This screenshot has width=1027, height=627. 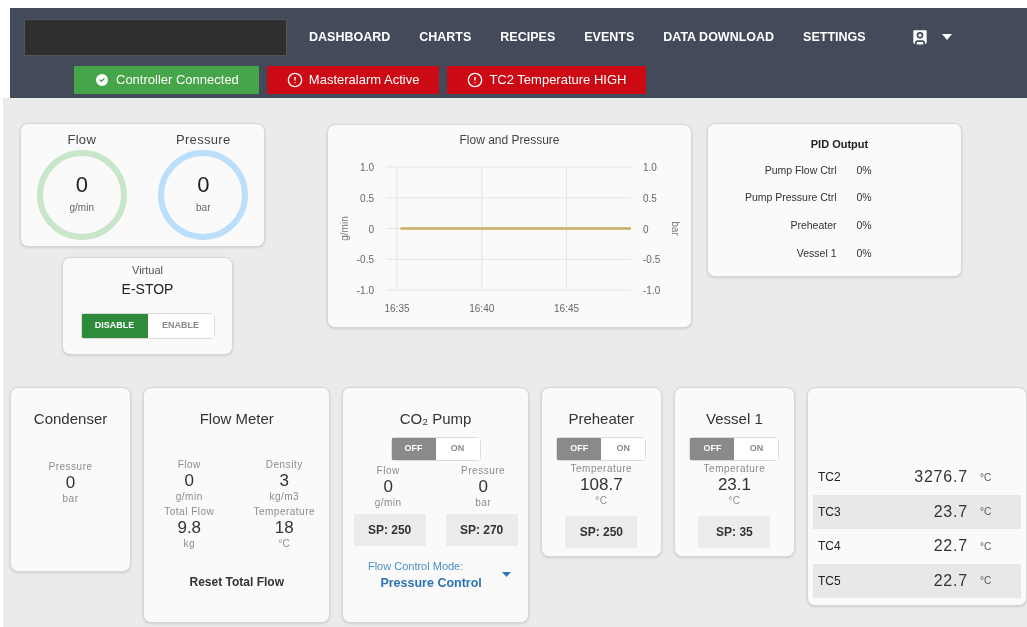 I want to click on axis-label: 16:35, so click(x=397, y=308).